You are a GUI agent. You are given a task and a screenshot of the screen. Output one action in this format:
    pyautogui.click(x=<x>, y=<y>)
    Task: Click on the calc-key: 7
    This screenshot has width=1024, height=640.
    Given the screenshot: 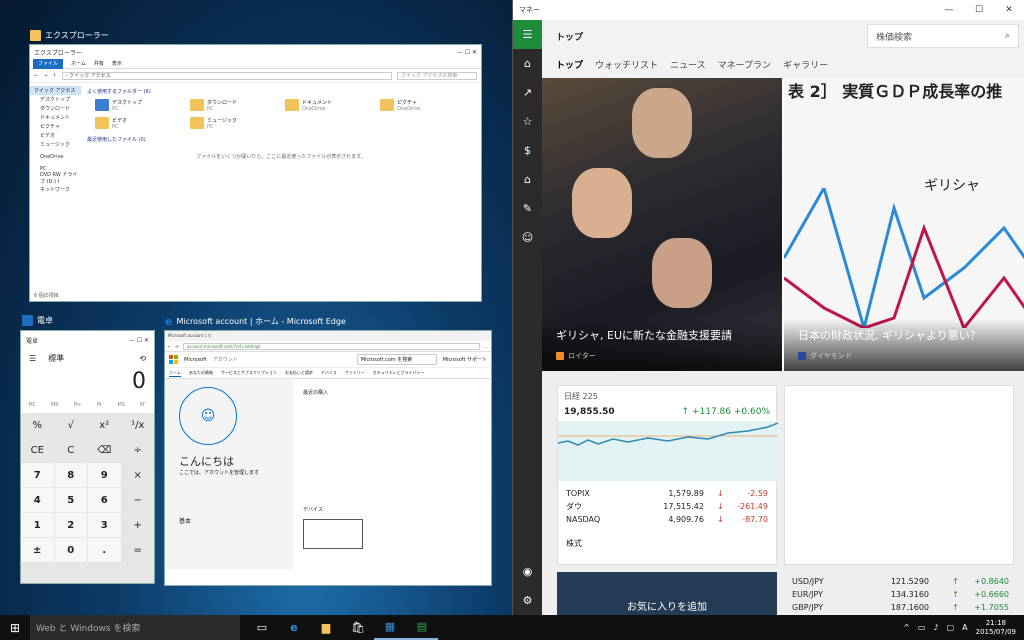 What is the action you would take?
    pyautogui.click(x=37, y=475)
    